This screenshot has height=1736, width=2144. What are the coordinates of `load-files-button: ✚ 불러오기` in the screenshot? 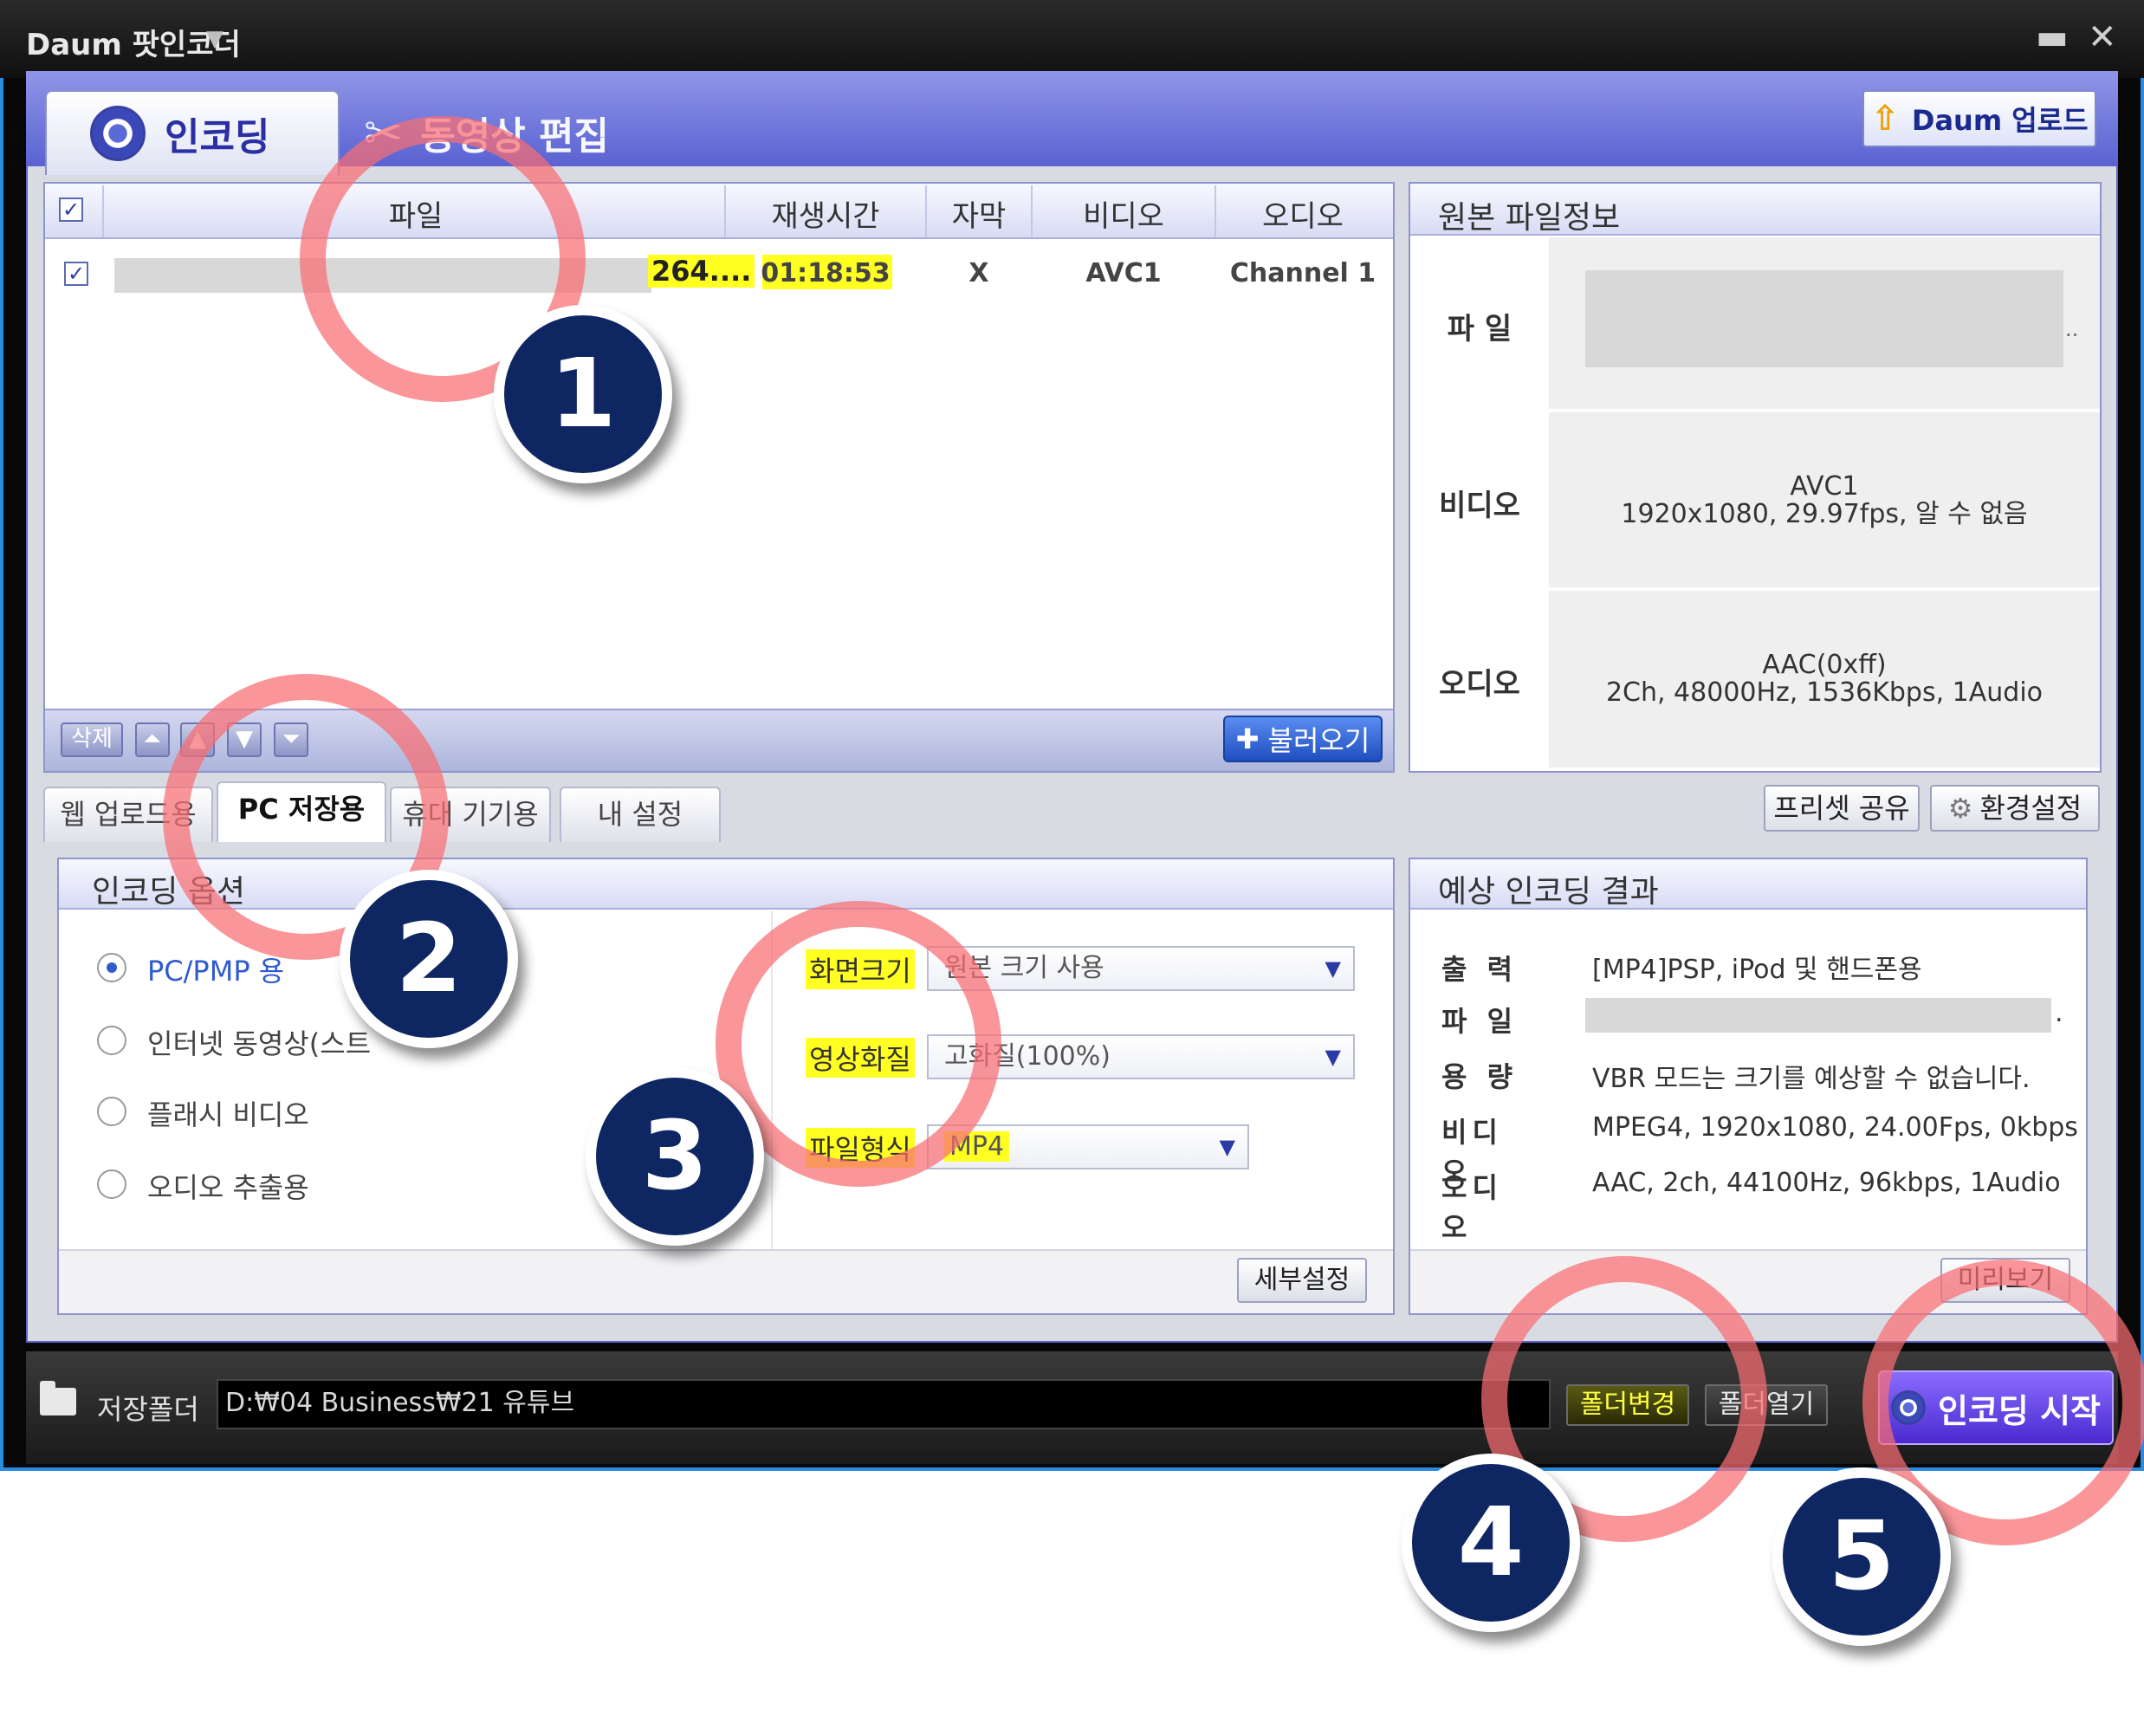 It's located at (1303, 739).